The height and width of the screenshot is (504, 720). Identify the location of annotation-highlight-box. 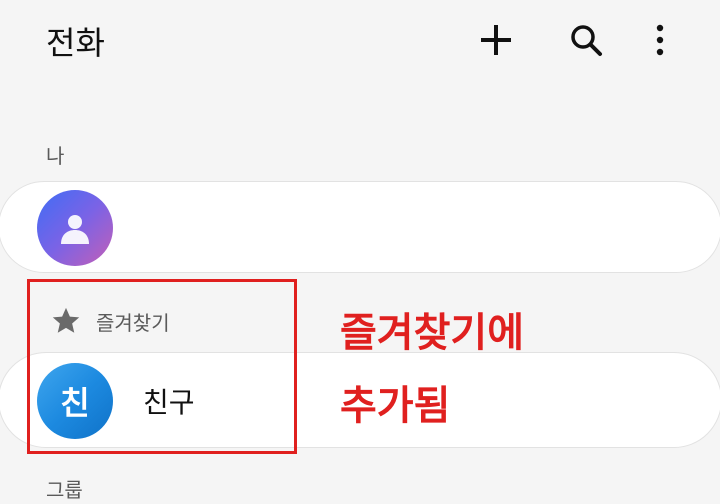
(162, 366).